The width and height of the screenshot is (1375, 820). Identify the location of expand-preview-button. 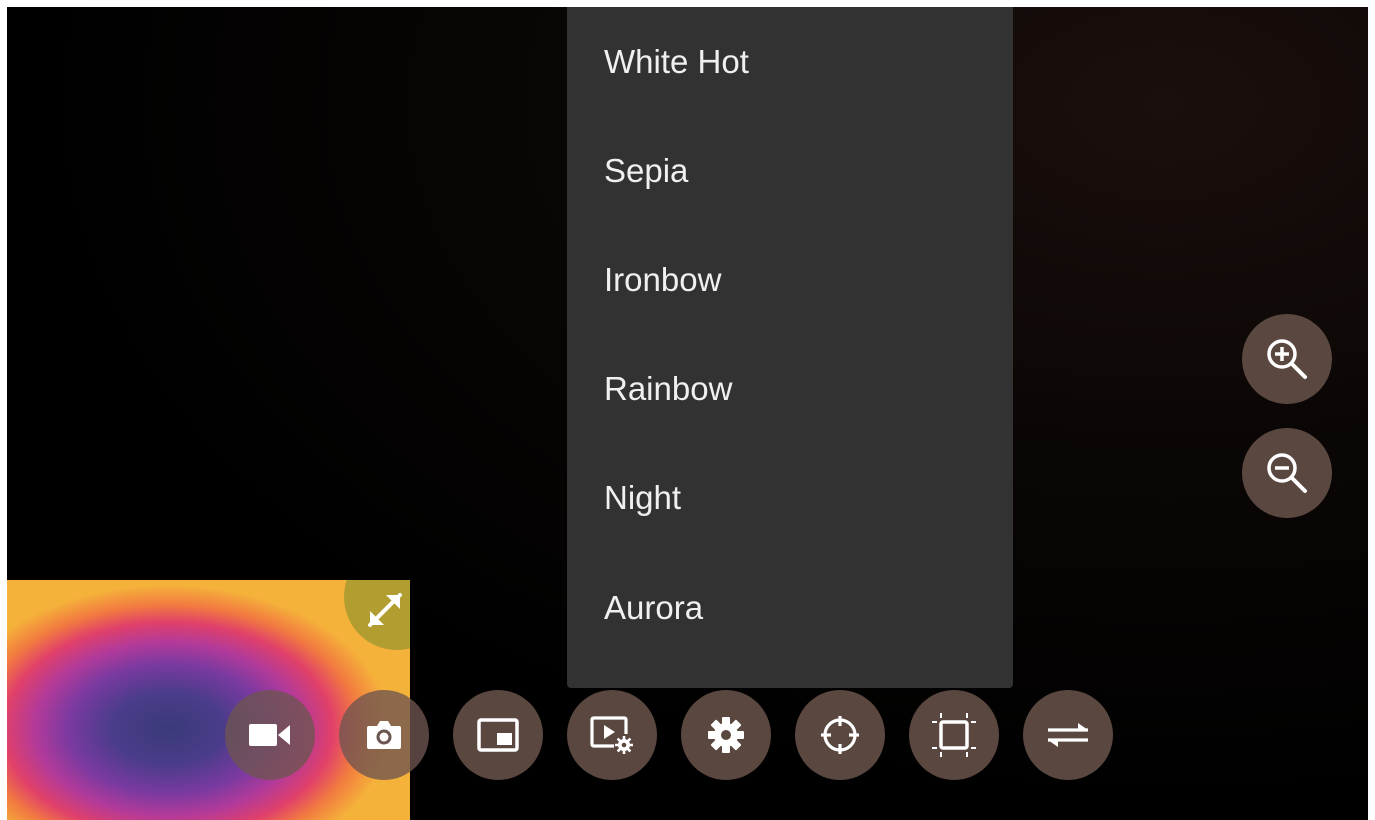
(377, 615).